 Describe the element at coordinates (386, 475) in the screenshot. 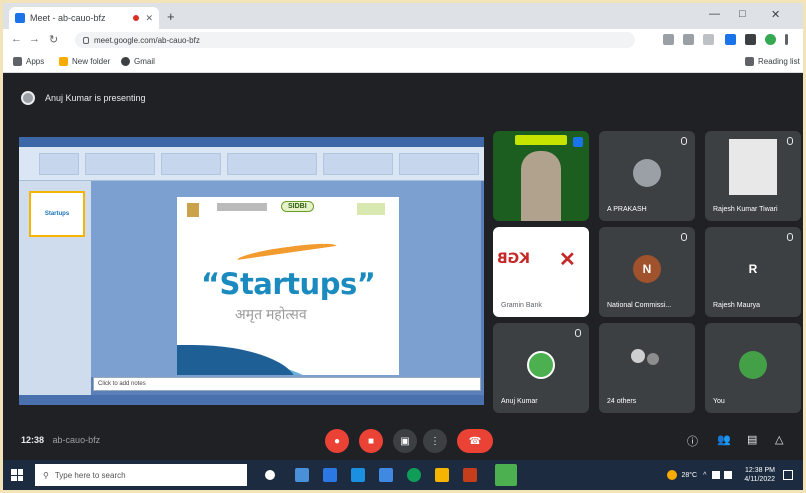

I see `store-icon` at that location.